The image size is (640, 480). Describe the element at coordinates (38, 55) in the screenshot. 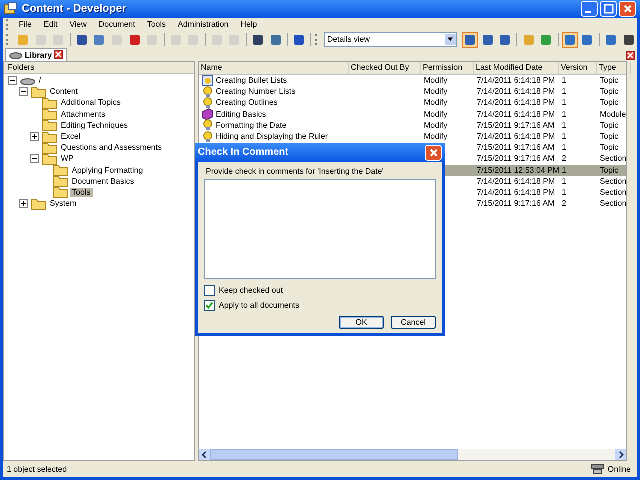

I see `tab-label: Library` at that location.